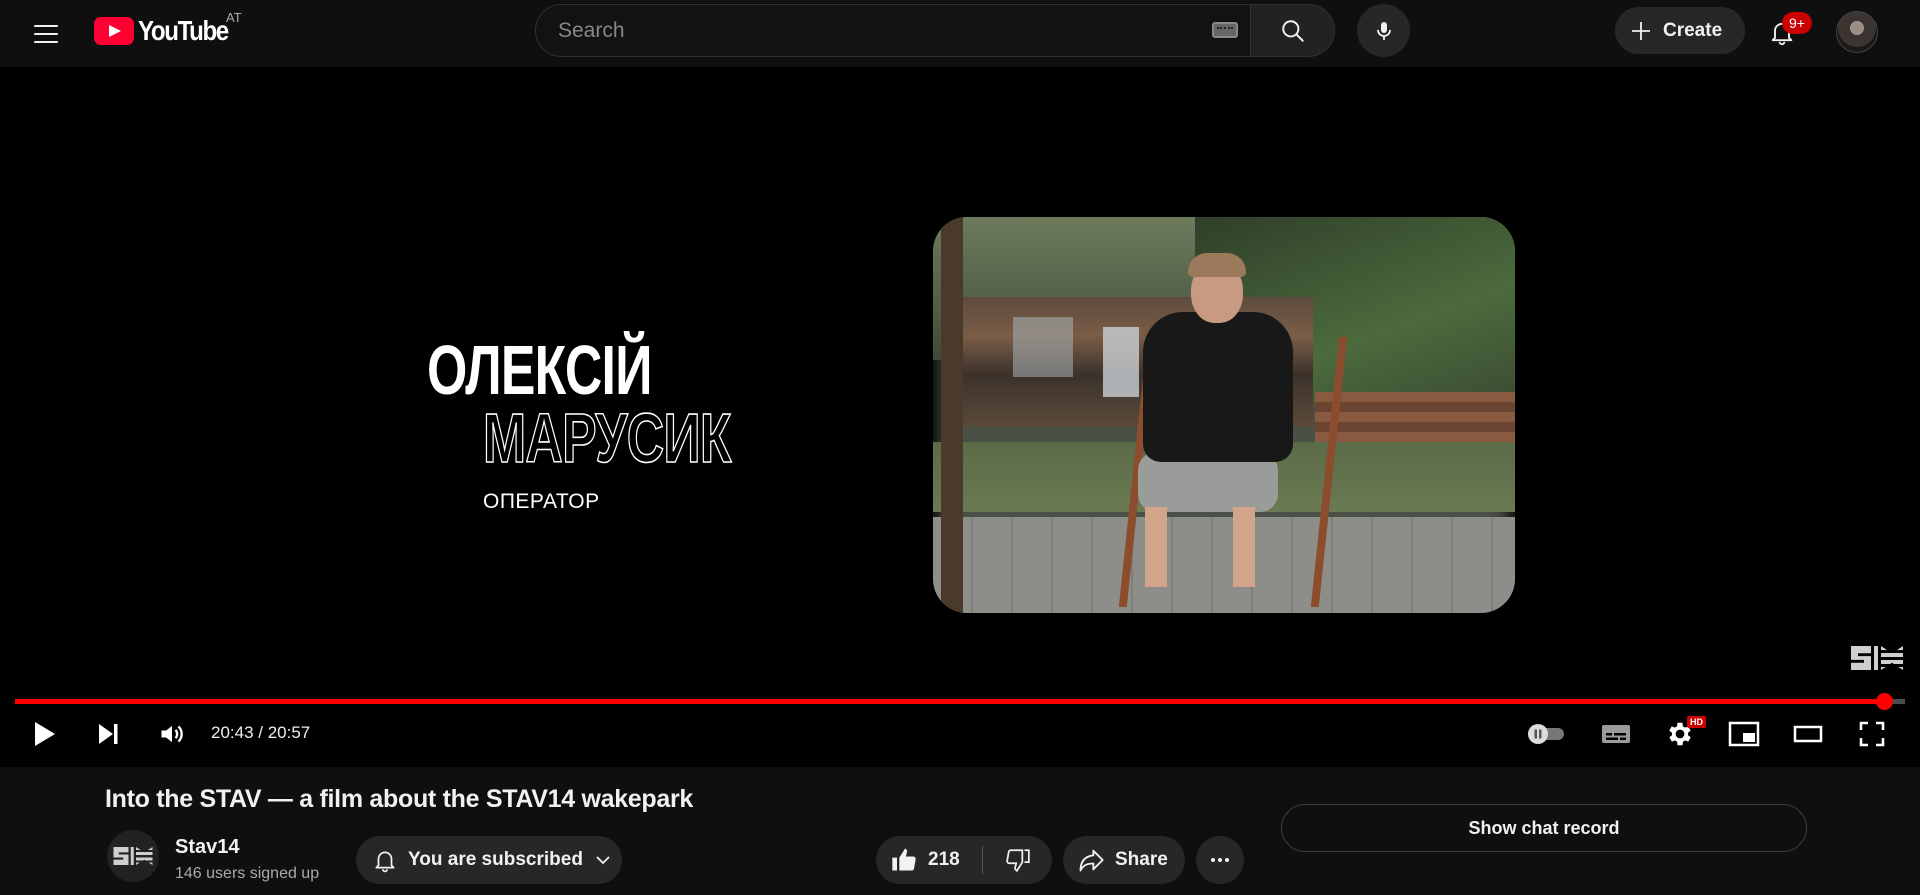 The image size is (1920, 895). Describe the element at coordinates (46, 26) in the screenshot. I see `menu-icon` at that location.